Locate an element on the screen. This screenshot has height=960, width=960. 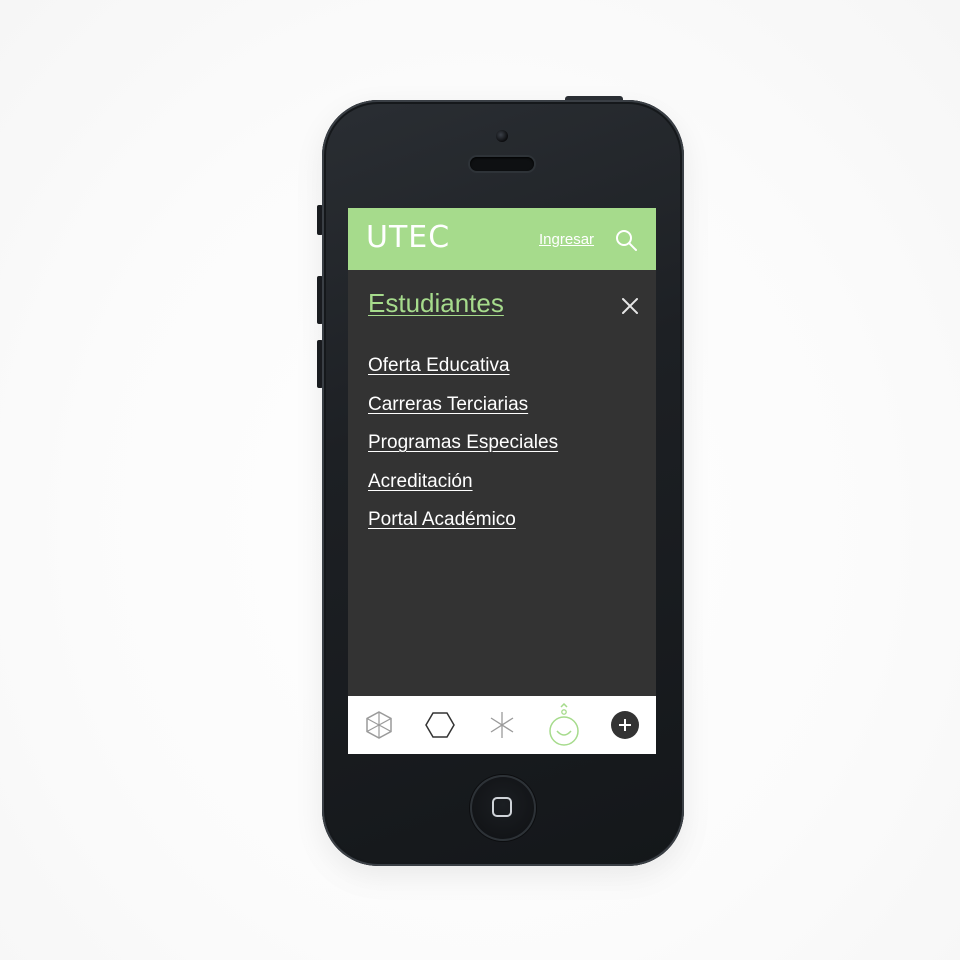
search-icon is located at coordinates (626, 240).